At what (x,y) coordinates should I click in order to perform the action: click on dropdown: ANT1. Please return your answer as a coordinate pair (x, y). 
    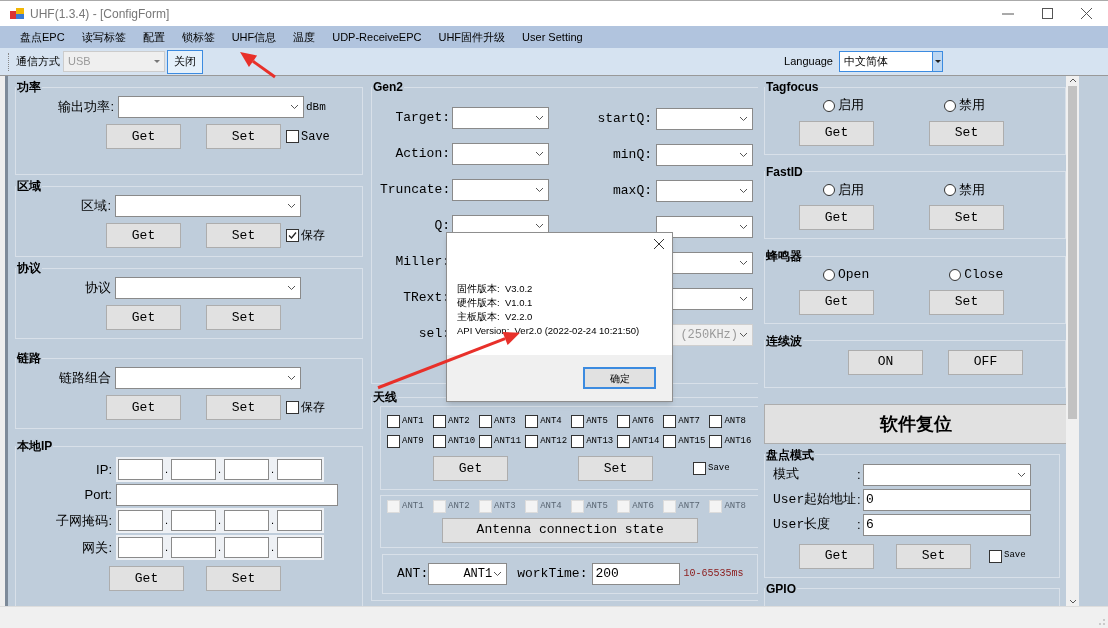
    Looking at the image, I should click on (468, 573).